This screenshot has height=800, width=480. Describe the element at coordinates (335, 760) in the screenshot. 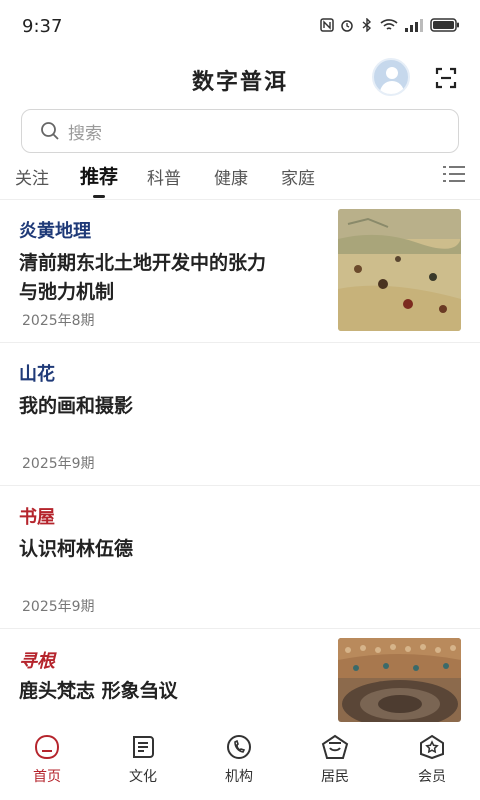

I see `nav-residents: 居民` at that location.